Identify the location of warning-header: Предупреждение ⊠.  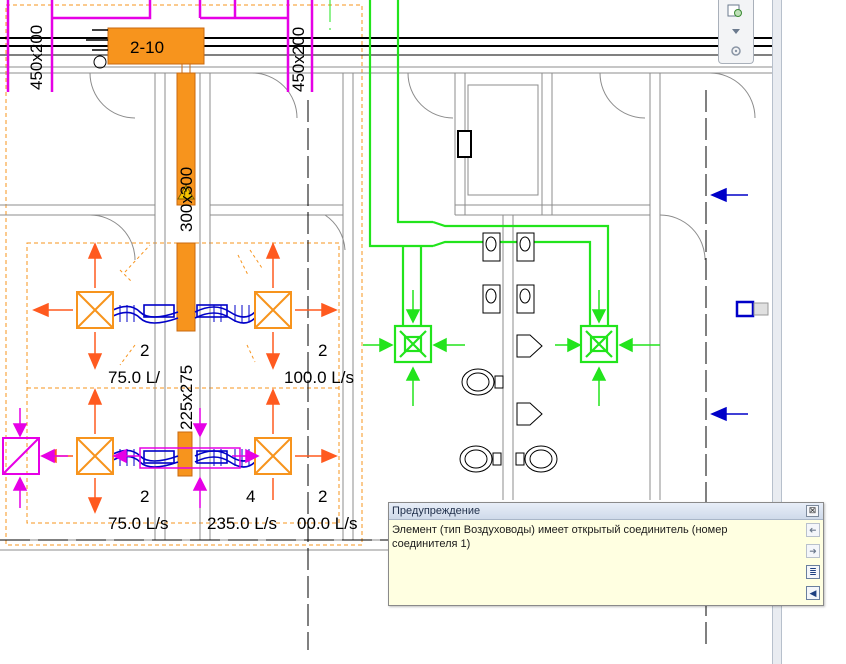
(606, 511).